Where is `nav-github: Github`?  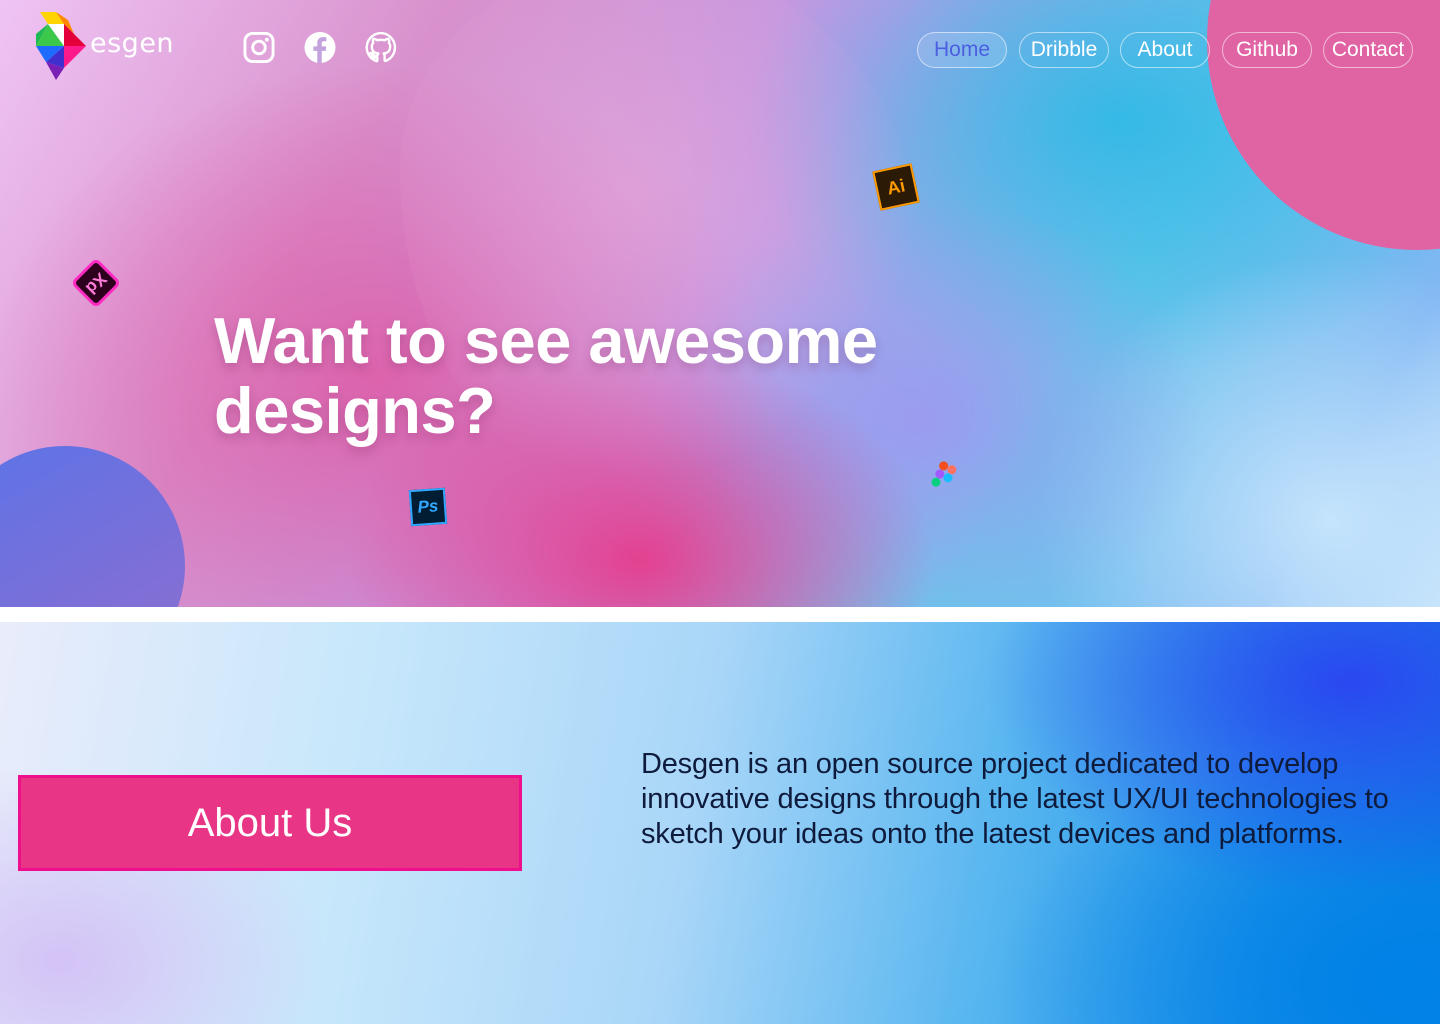 nav-github: Github is located at coordinates (1267, 50).